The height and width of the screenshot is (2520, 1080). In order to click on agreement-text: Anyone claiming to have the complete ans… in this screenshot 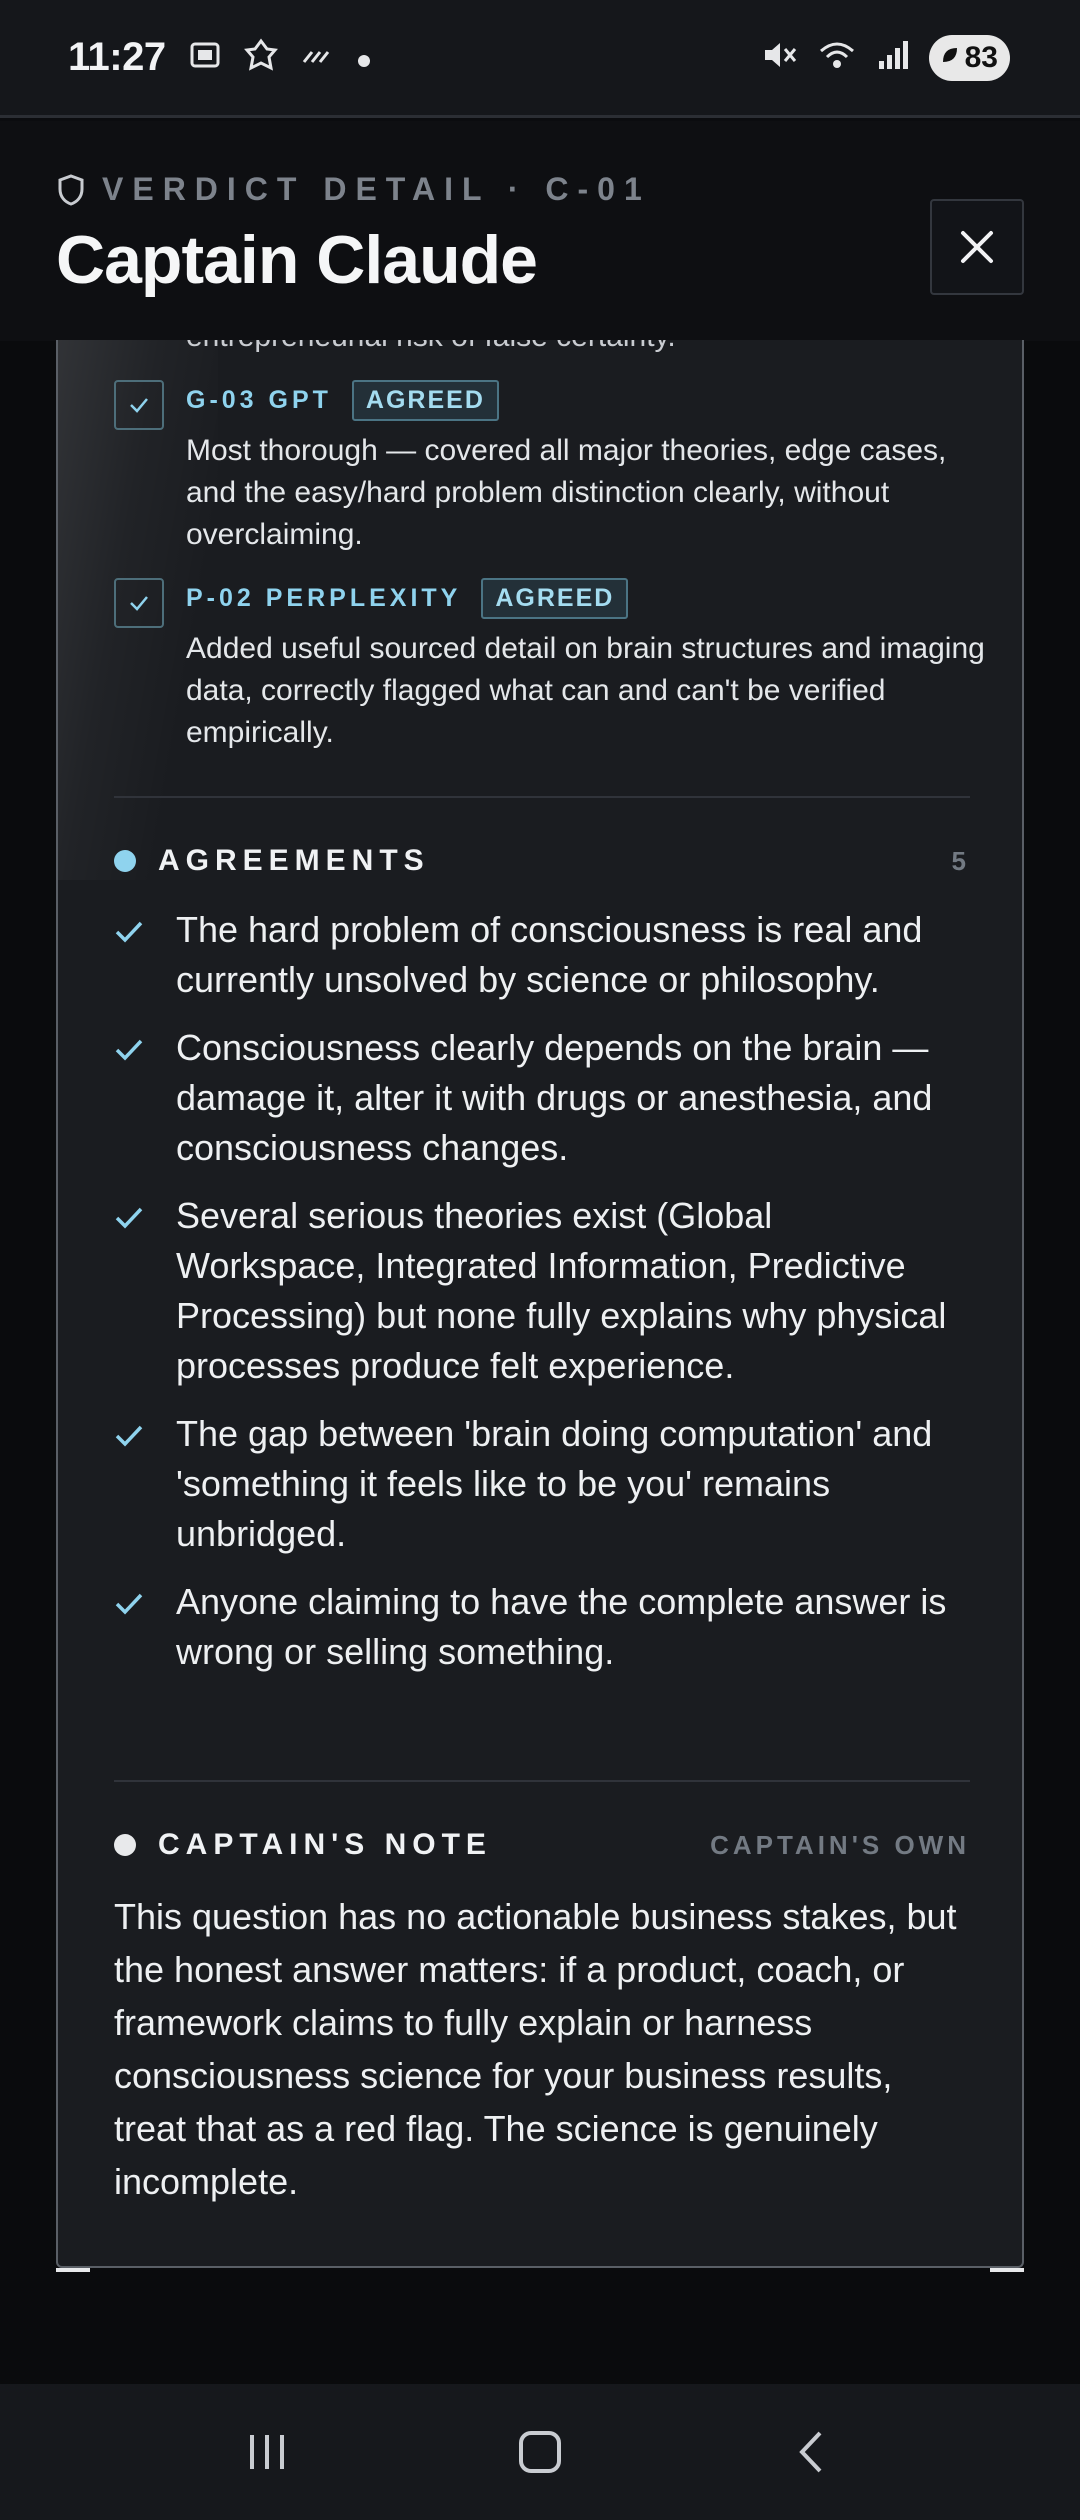, I will do `click(561, 1626)`.